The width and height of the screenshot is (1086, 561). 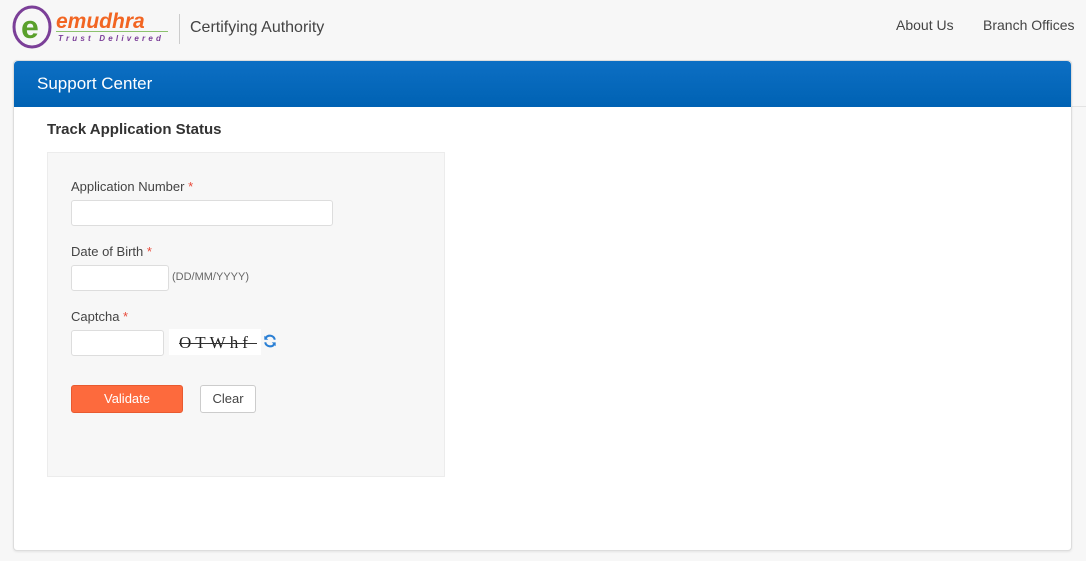 What do you see at coordinates (257, 27) in the screenshot?
I see `site-subtitle: Certifying Authority` at bounding box center [257, 27].